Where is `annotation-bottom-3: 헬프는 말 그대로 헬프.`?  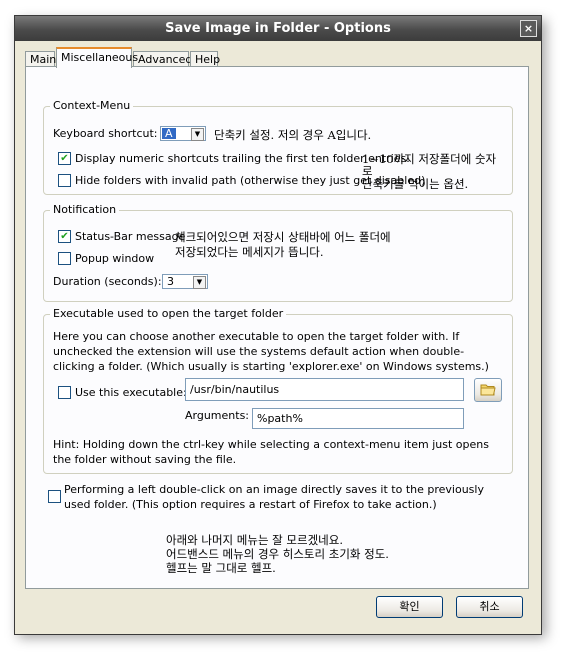
annotation-bottom-3: 헬프는 말 그대로 헬프. is located at coordinates (221, 568).